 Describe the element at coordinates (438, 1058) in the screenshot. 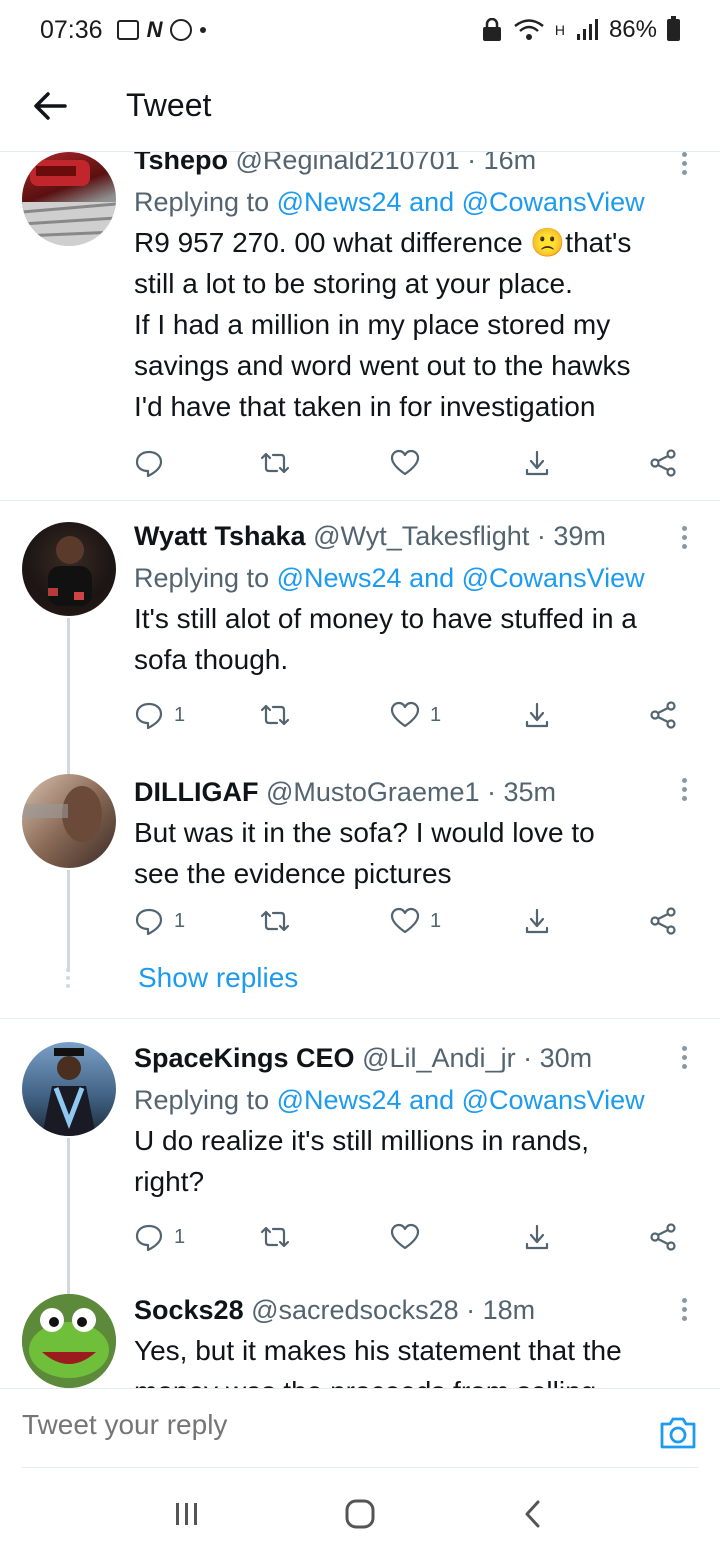

I see `author-handle: @Lil_Andi_jr` at that location.